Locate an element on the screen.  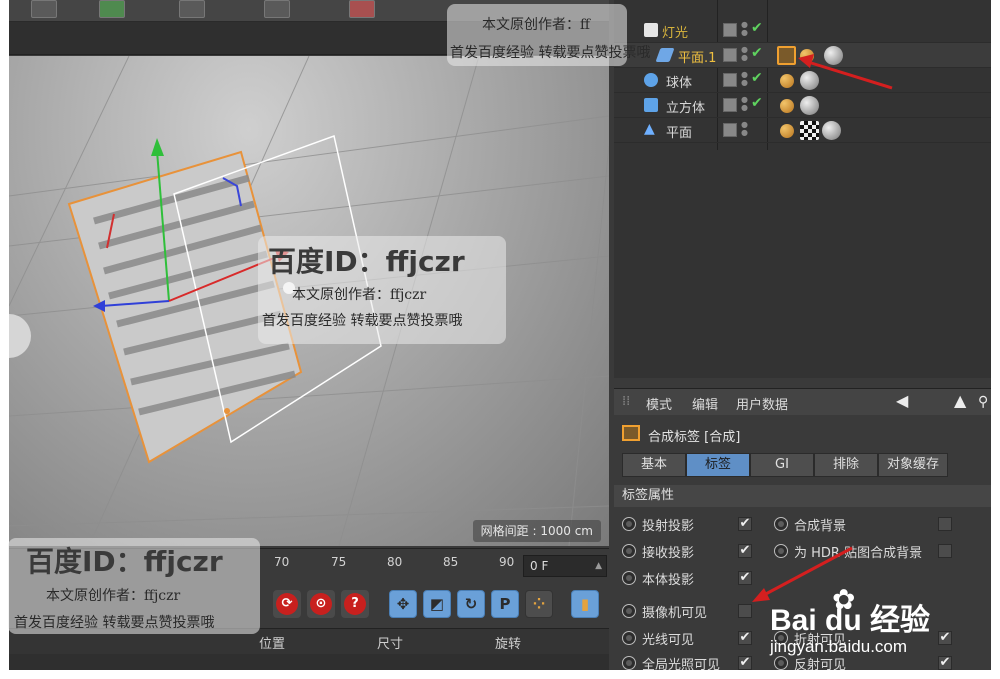
rotate-key-button: ↻ is located at coordinates (471, 604).